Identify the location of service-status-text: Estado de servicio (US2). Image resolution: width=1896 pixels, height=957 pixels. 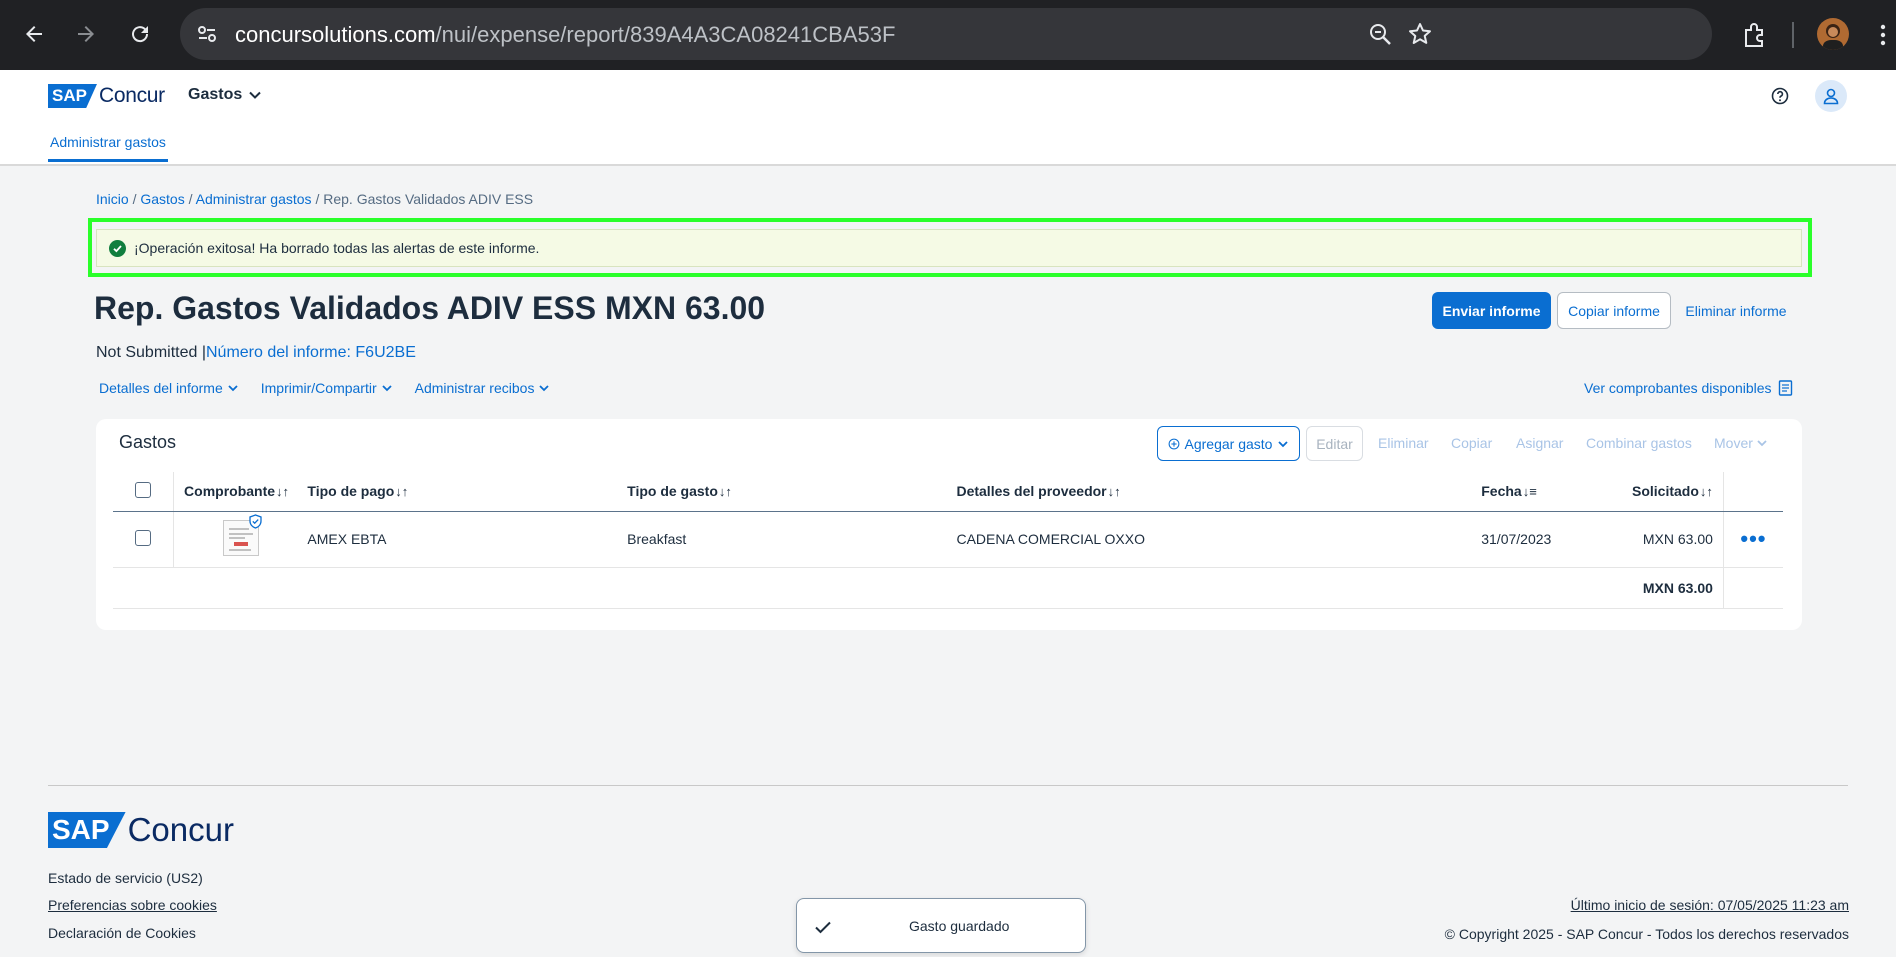
(125, 878).